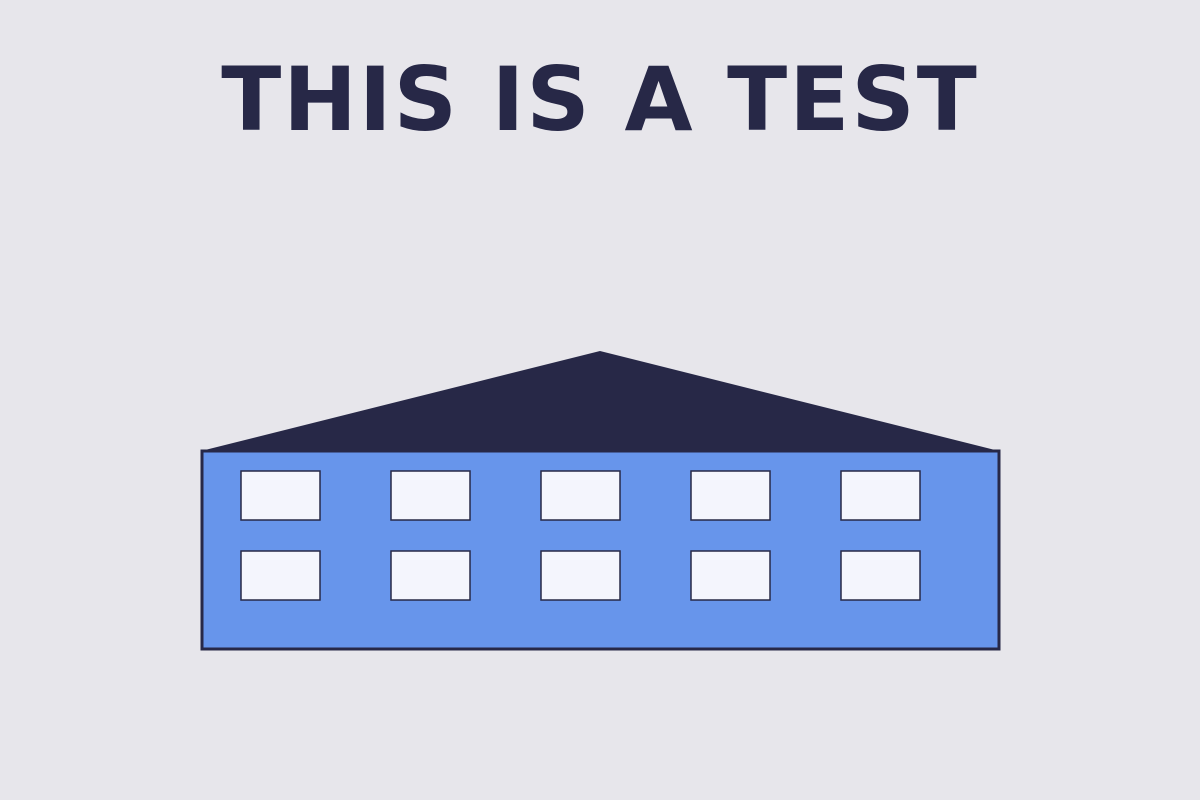  I want to click on building-roof, so click(600, 401).